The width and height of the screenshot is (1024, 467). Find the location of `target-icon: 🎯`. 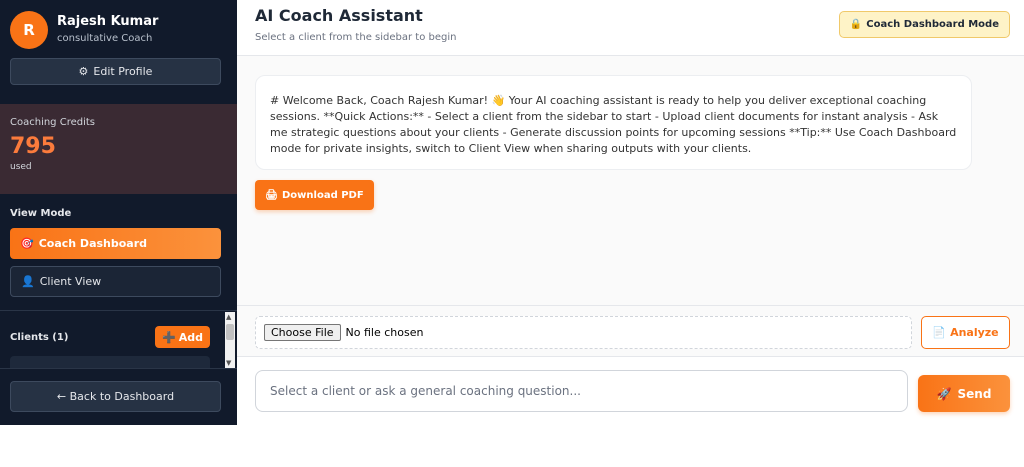

target-icon: 🎯 is located at coordinates (27, 243).